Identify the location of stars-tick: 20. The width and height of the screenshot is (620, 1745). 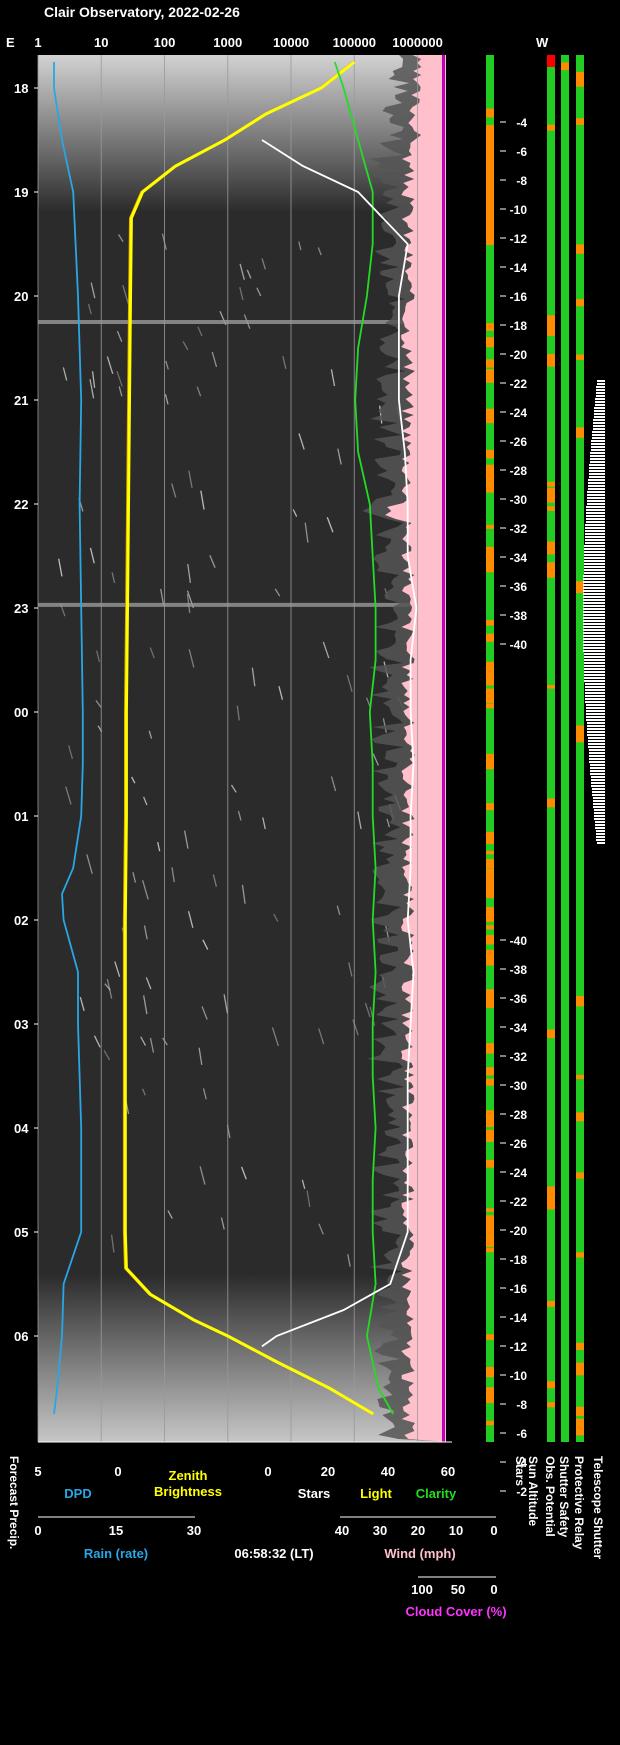
(328, 1471).